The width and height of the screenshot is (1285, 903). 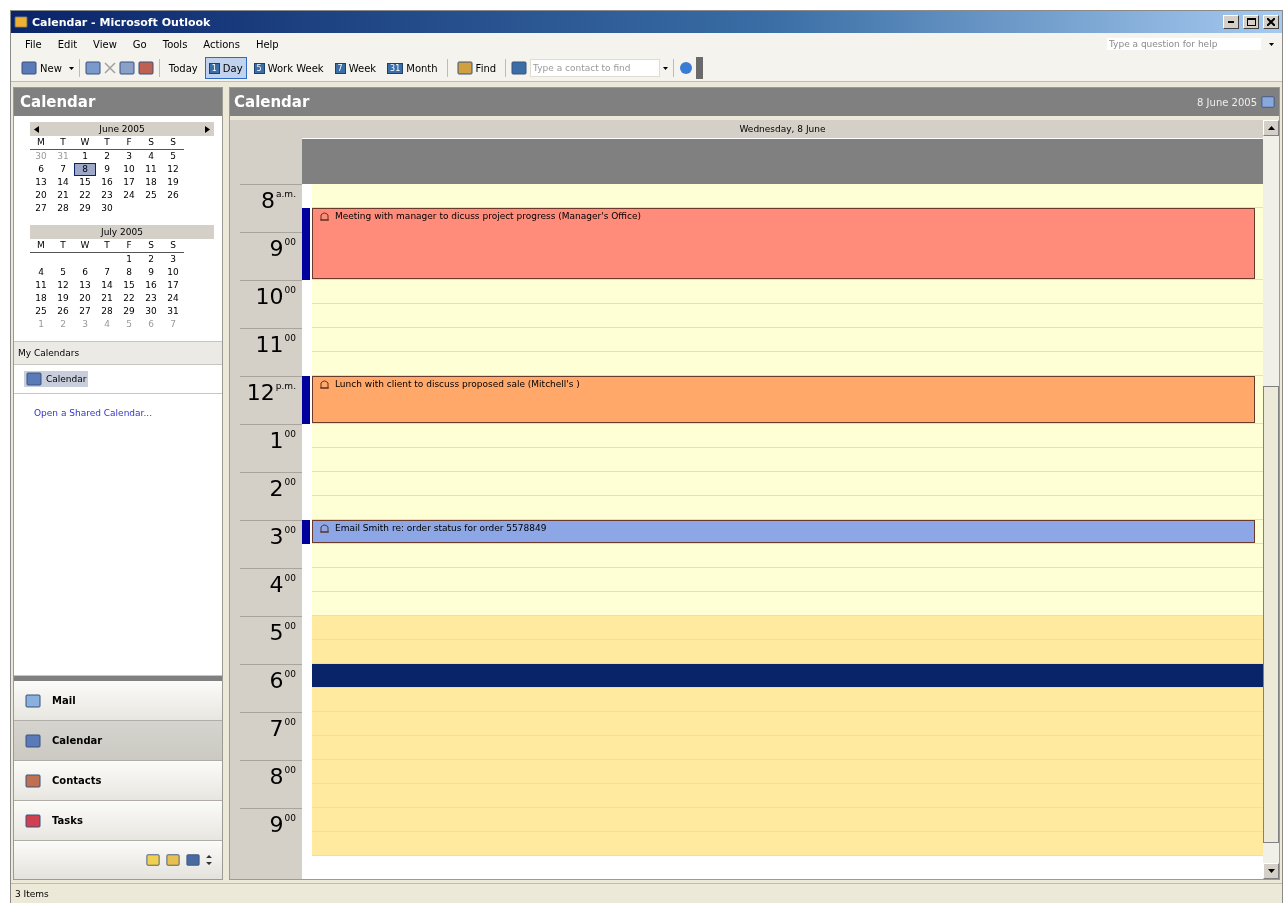 What do you see at coordinates (1231, 22) in the screenshot?
I see `minimize-button` at bounding box center [1231, 22].